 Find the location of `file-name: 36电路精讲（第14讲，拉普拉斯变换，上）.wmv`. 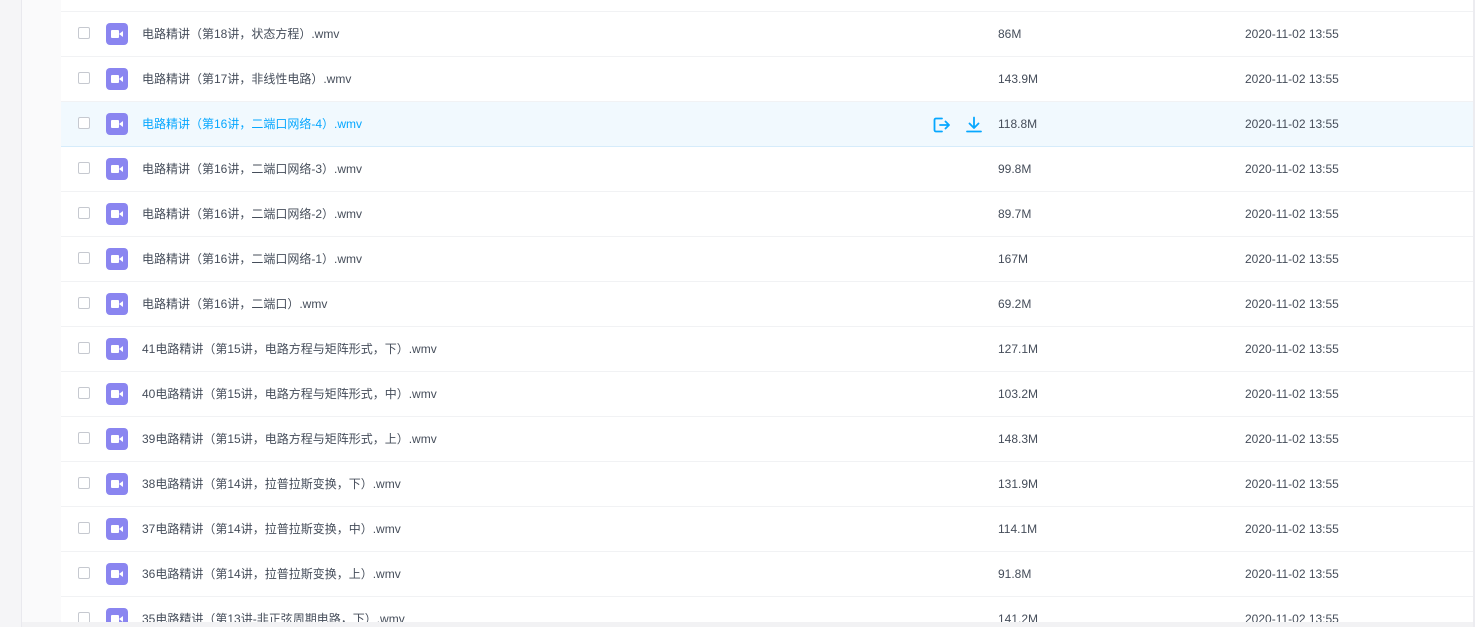

file-name: 36电路精讲（第14讲，拉普拉斯变换，上）.wmv is located at coordinates (271, 574).